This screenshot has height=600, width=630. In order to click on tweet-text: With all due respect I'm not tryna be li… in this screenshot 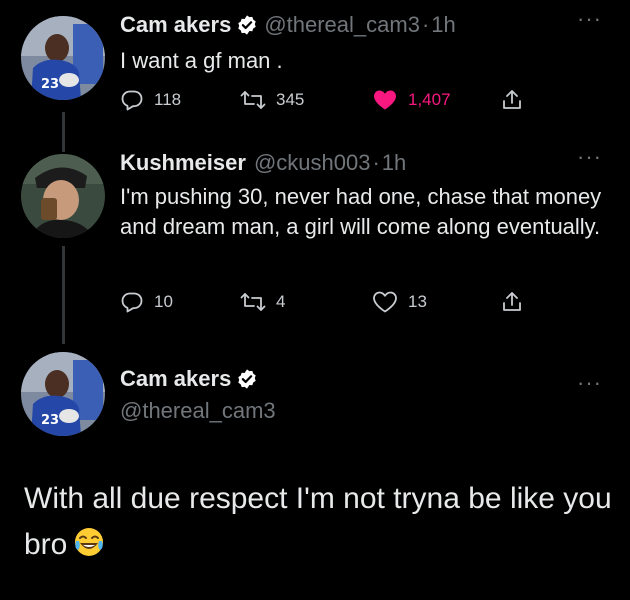, I will do `click(318, 521)`.